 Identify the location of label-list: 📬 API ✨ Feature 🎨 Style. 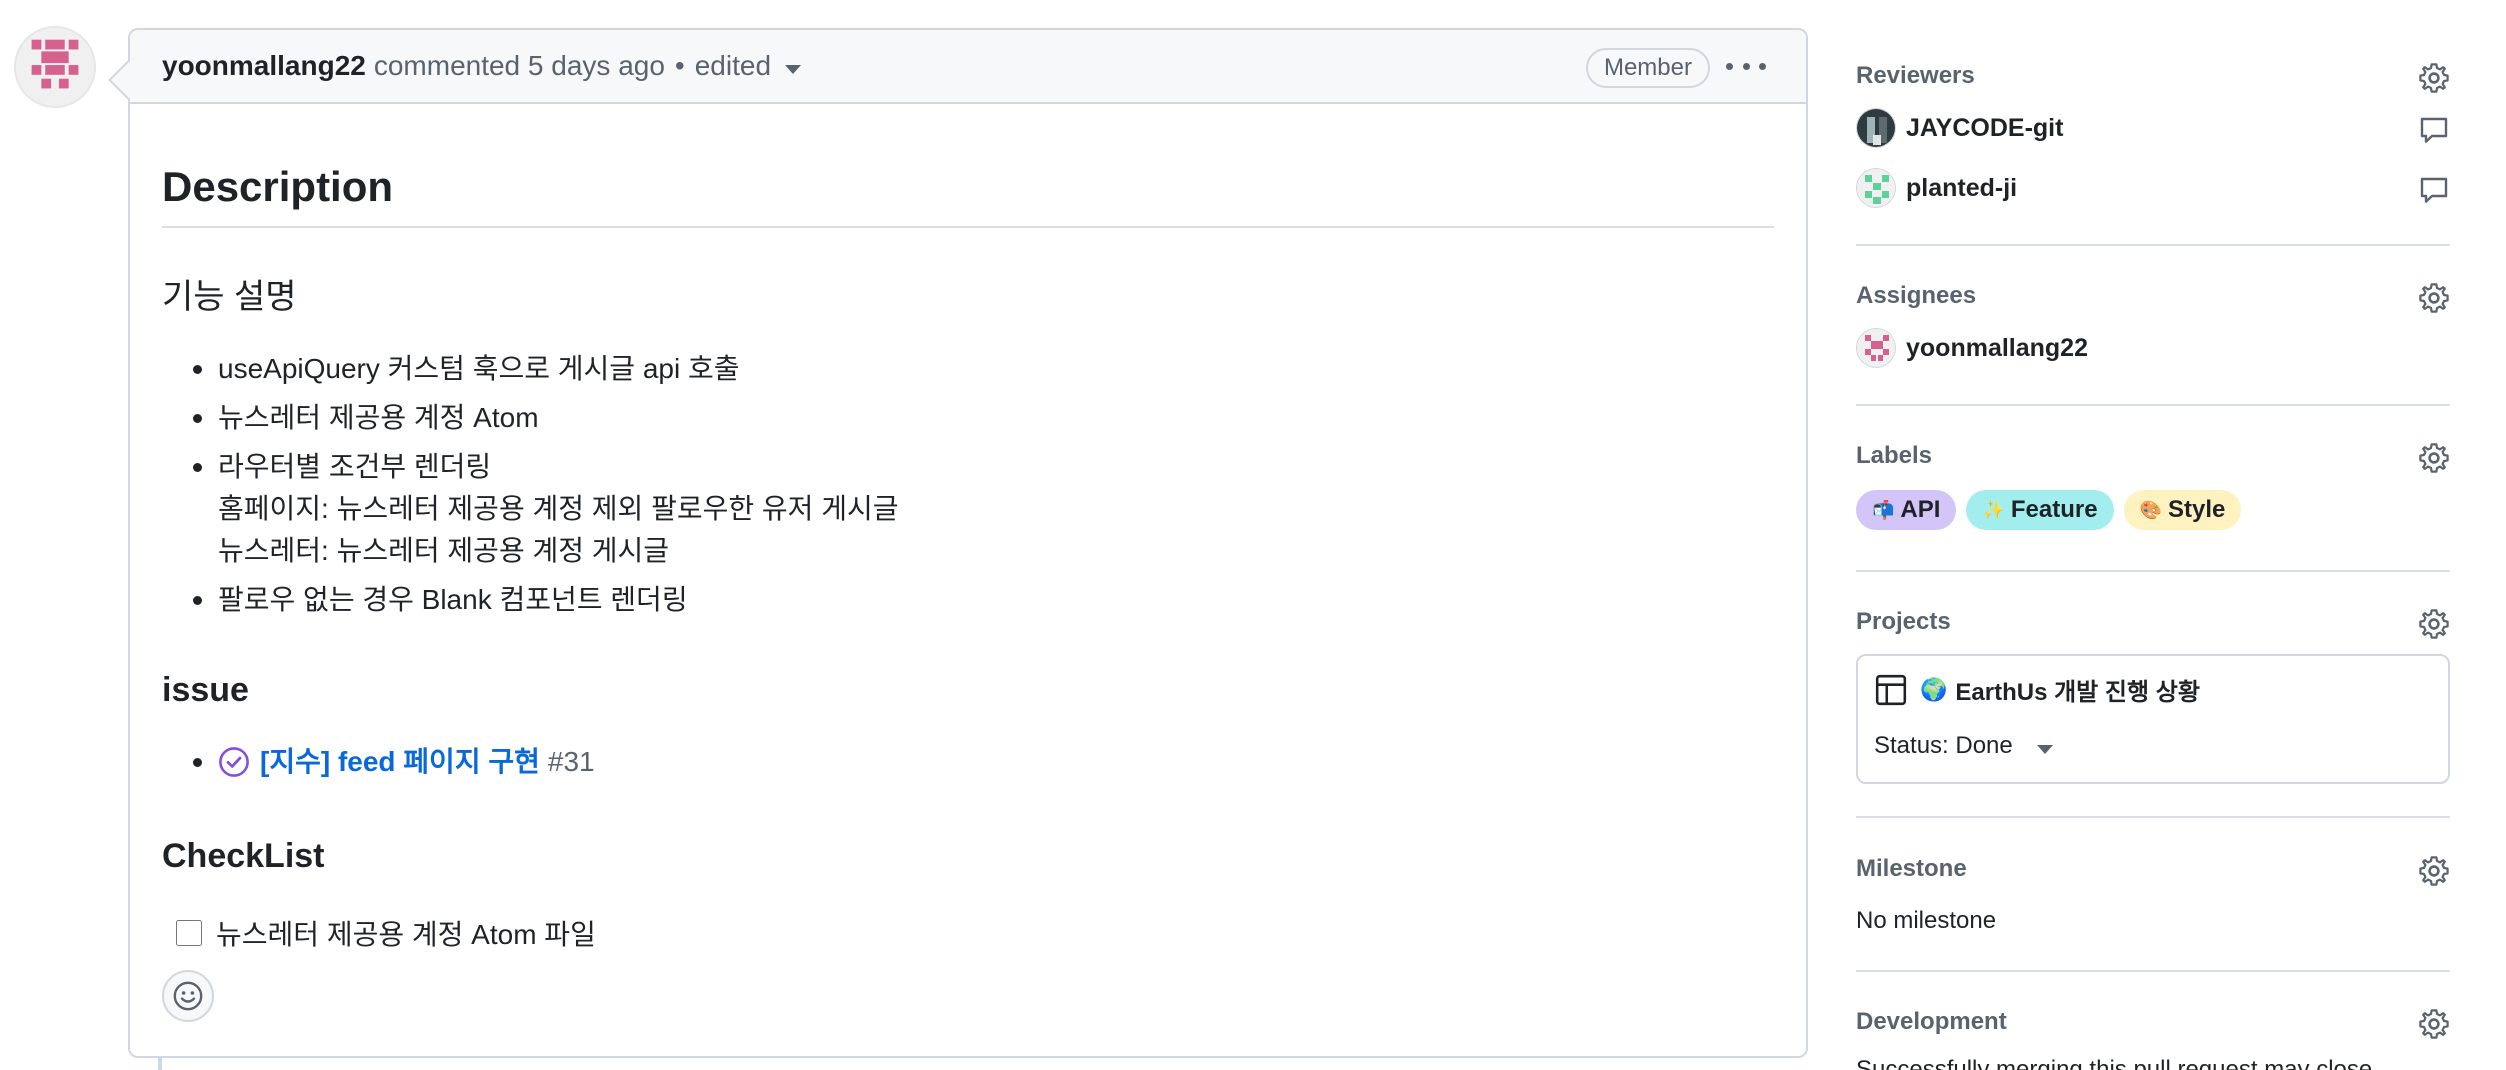
(2049, 510).